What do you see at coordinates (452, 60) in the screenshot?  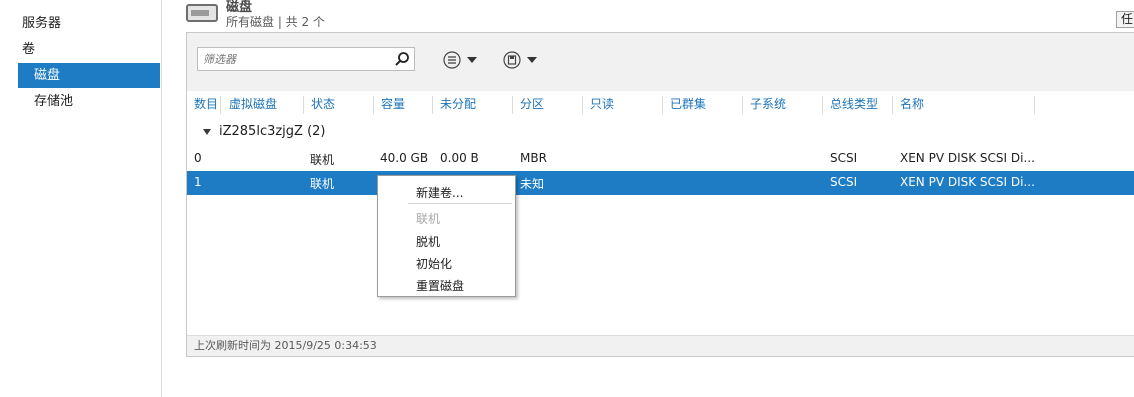 I see `list-view-icon` at bounding box center [452, 60].